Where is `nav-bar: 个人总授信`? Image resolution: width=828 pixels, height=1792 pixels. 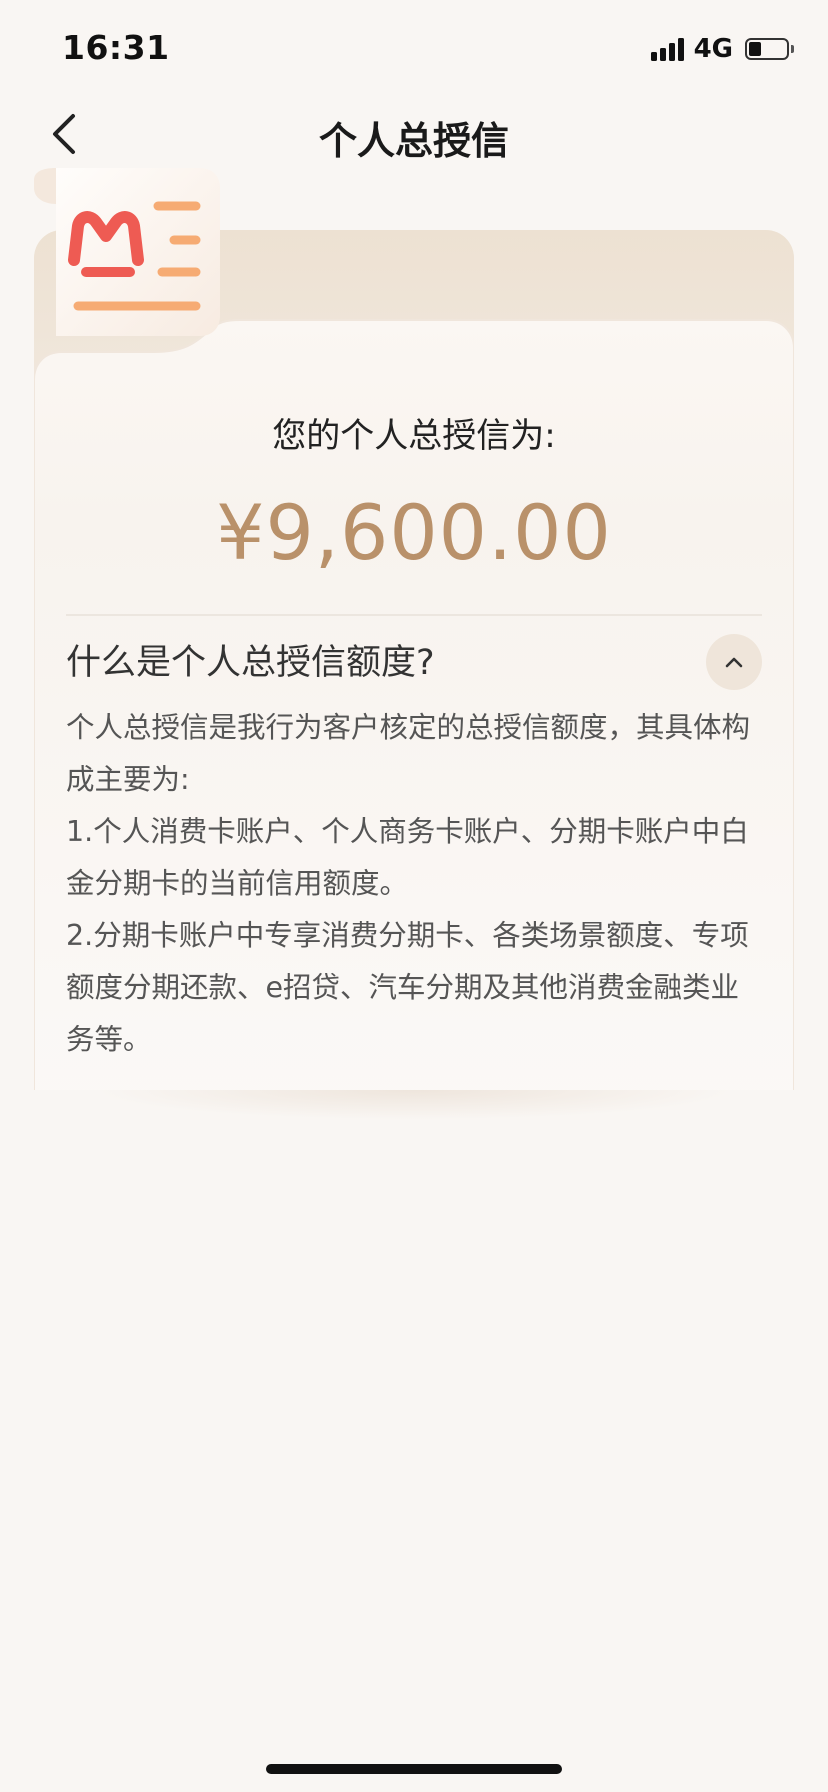
nav-bar: 个人总授信 is located at coordinates (414, 136).